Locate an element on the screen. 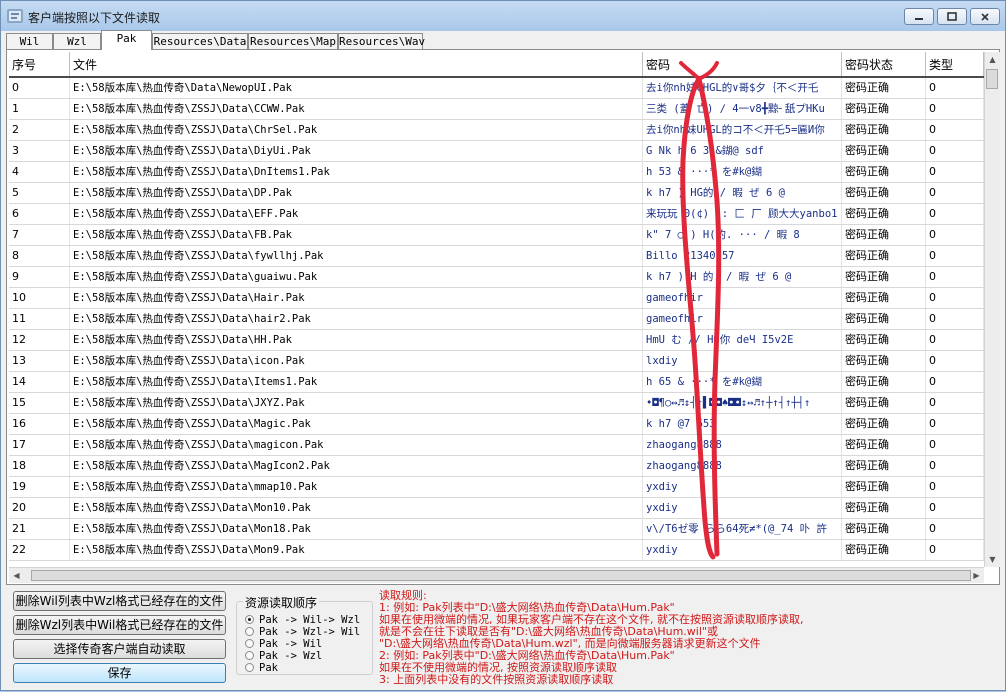 This screenshot has width=1006, height=692. cell-index: 6 is located at coordinates (39, 214).